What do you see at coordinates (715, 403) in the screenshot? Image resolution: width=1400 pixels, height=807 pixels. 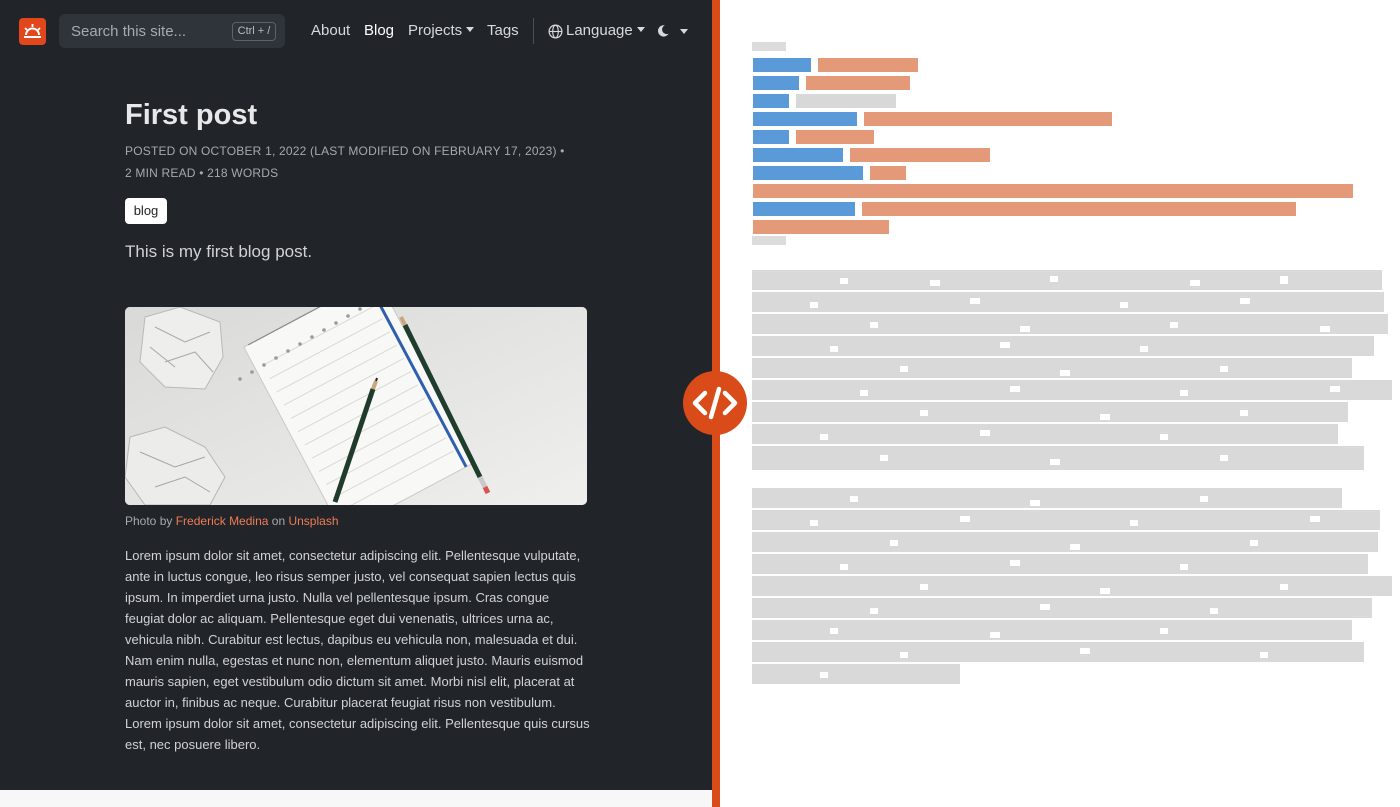 I see `code-brackets-icon` at bounding box center [715, 403].